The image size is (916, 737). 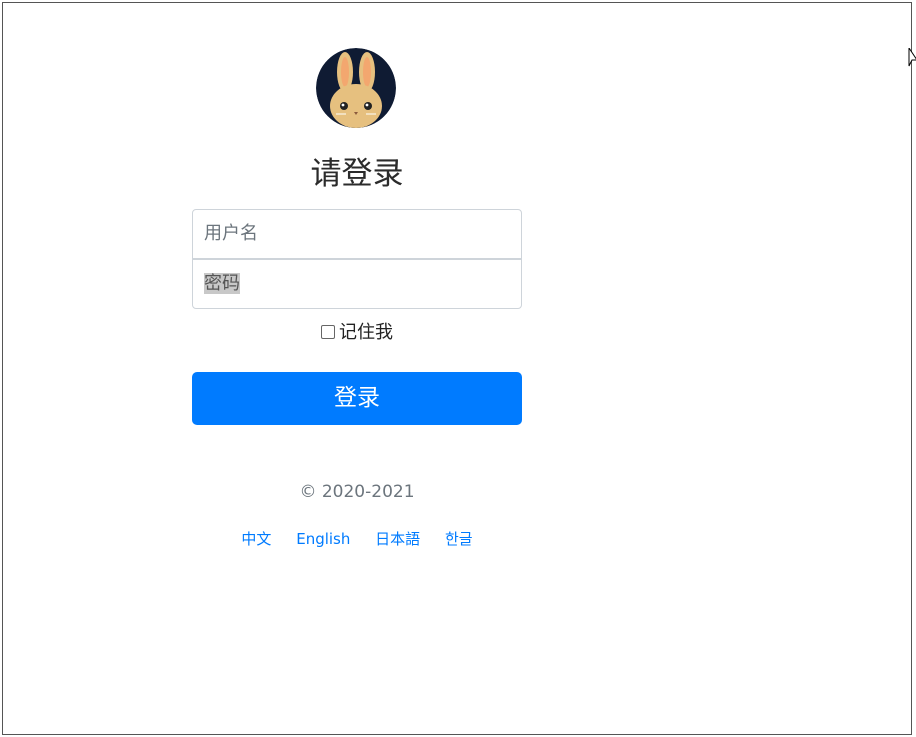 I want to click on username-input: 用户名, so click(x=357, y=234).